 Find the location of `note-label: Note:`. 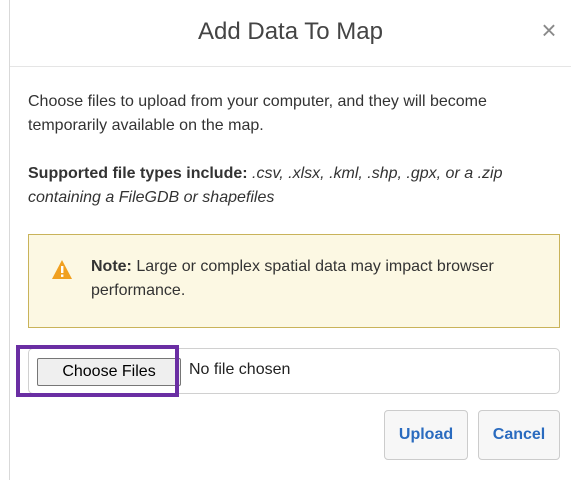

note-label: Note: is located at coordinates (111, 266).